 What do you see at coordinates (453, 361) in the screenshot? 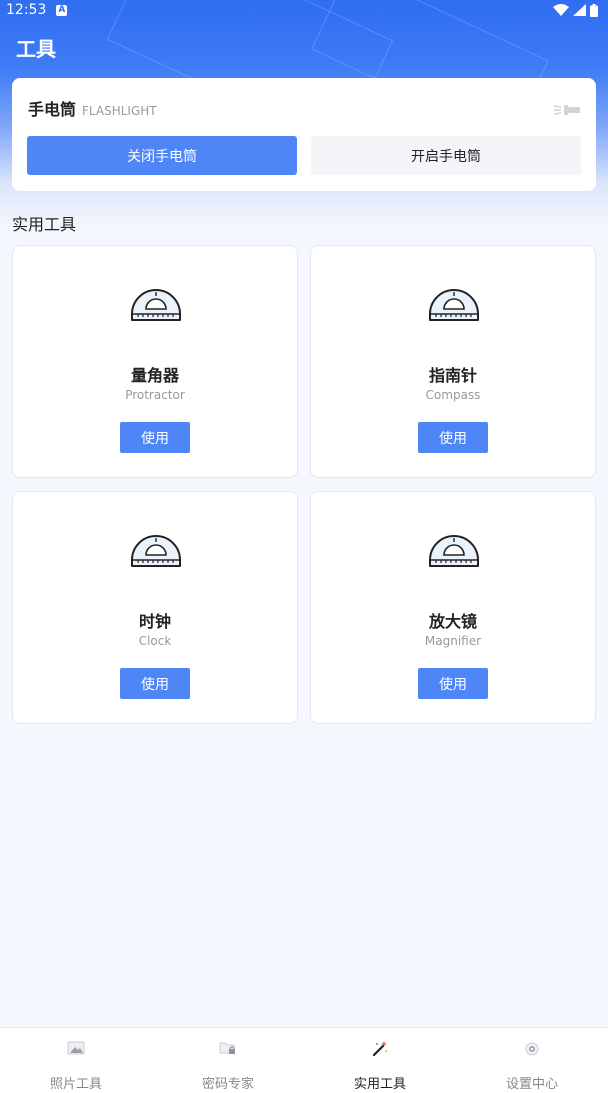
I see `tool-card-compass: 指南针 Compass 使用` at bounding box center [453, 361].